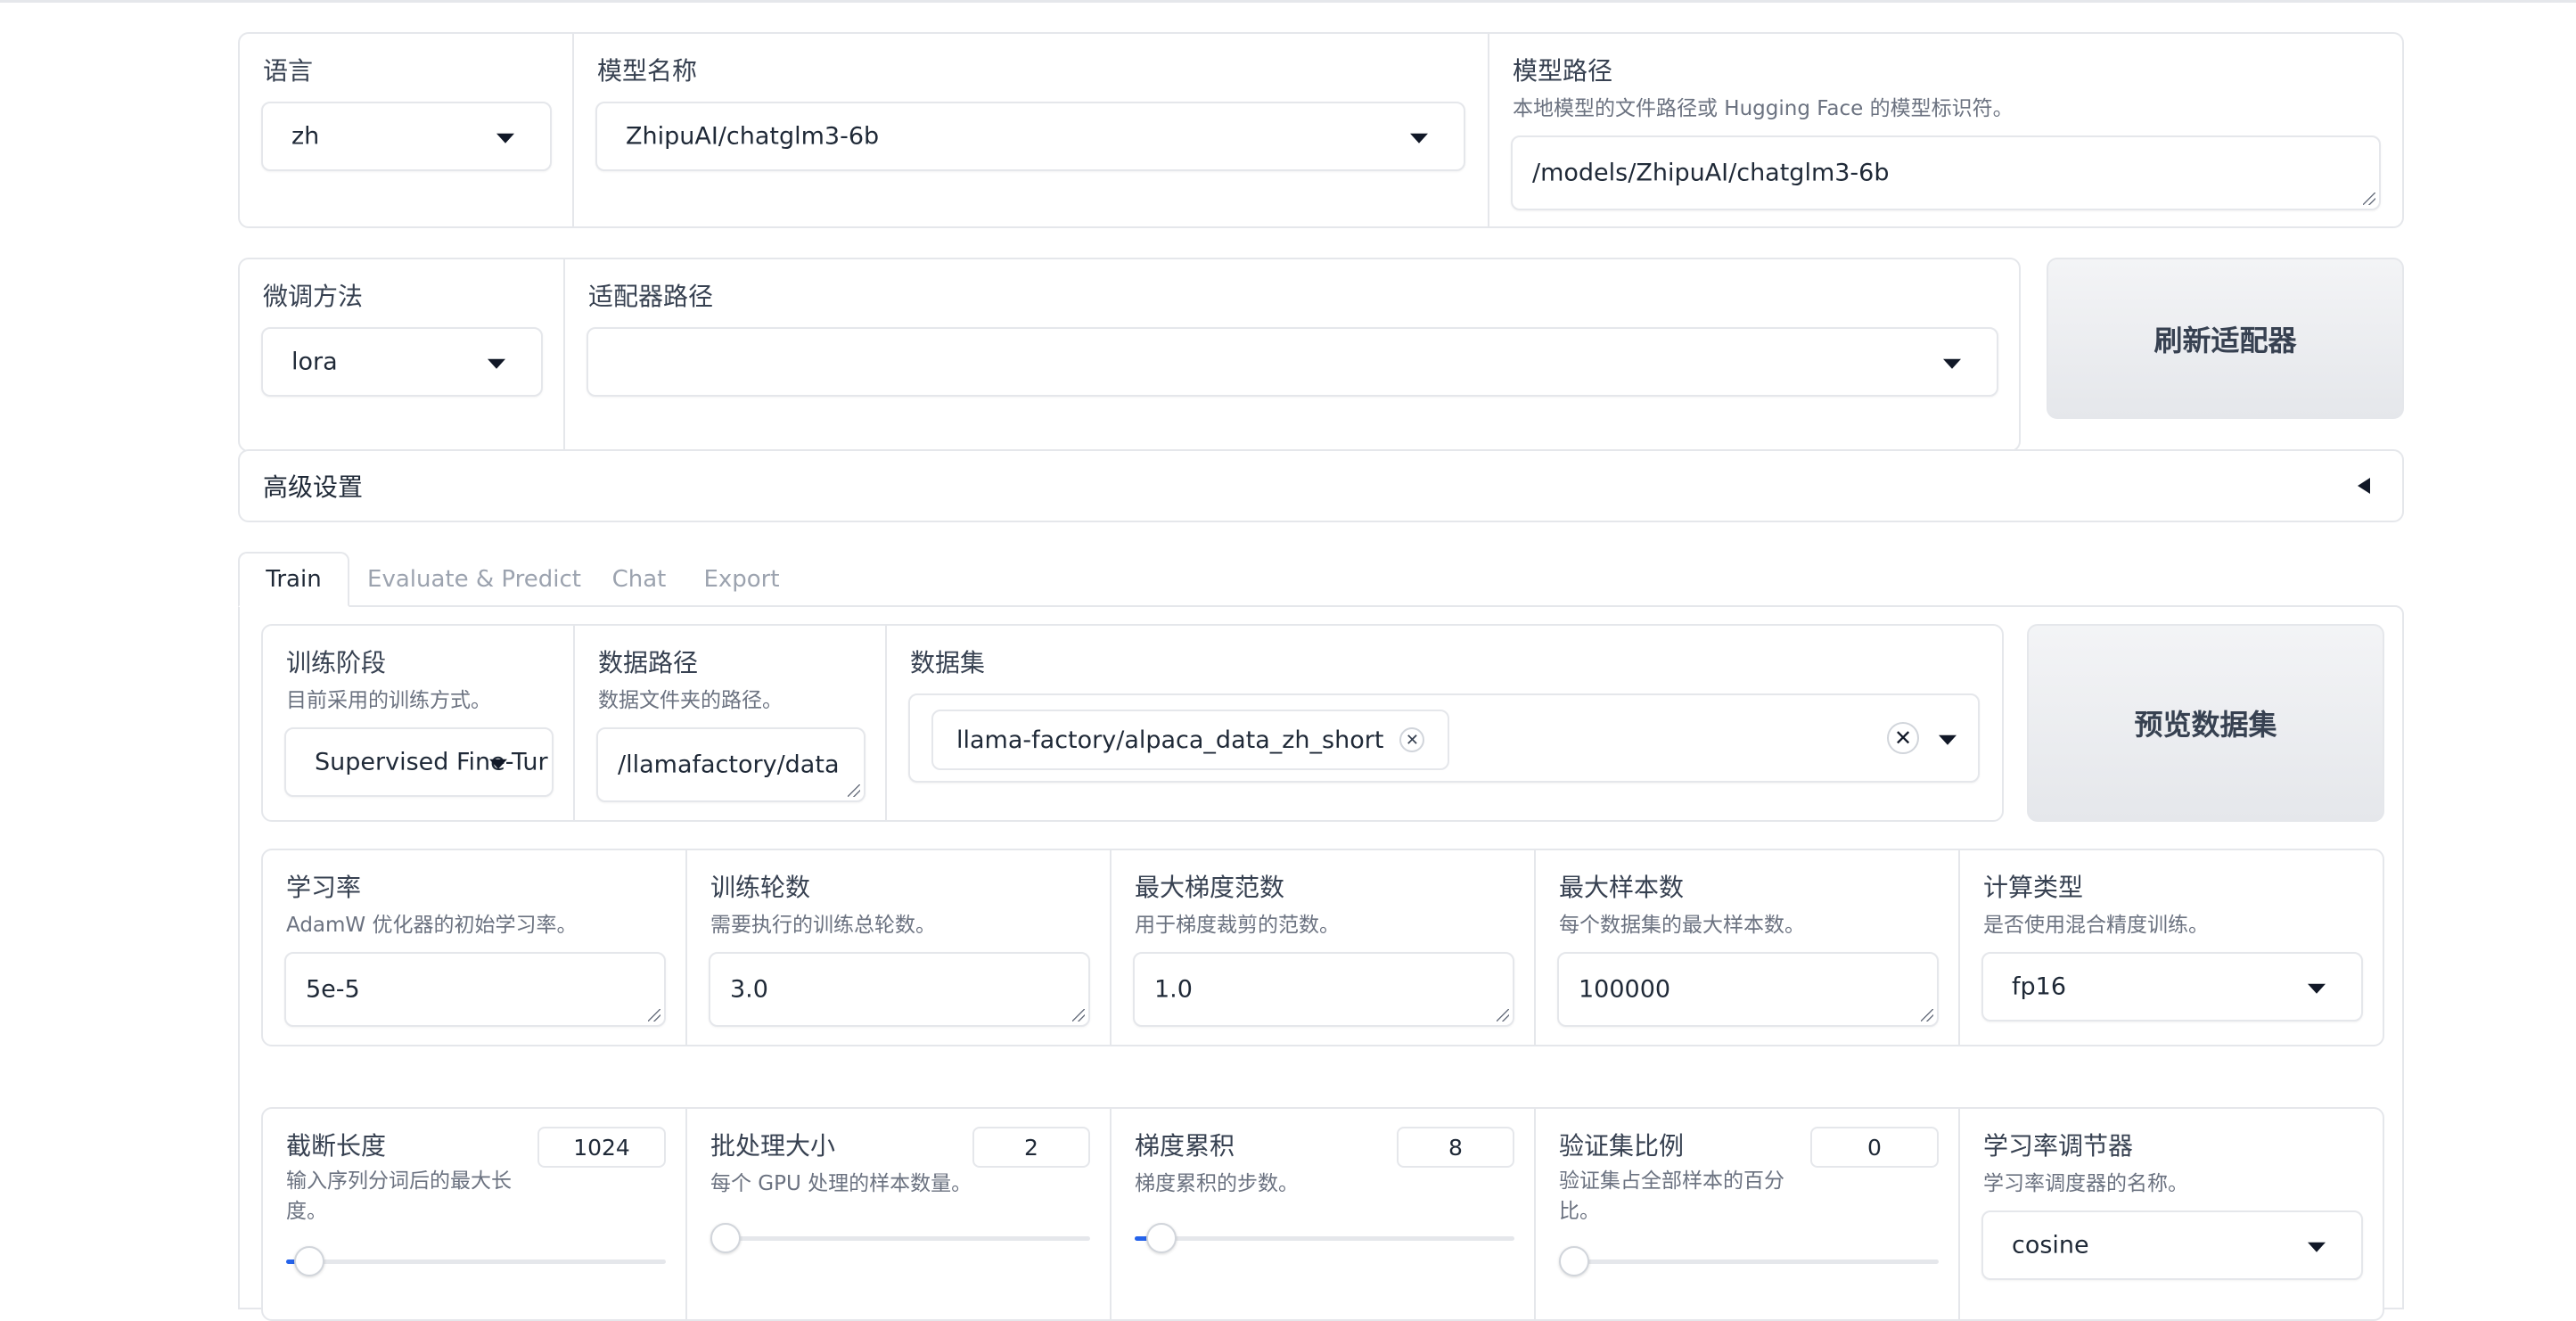  Describe the element at coordinates (1288, 1) in the screenshot. I see `top-divider` at that location.